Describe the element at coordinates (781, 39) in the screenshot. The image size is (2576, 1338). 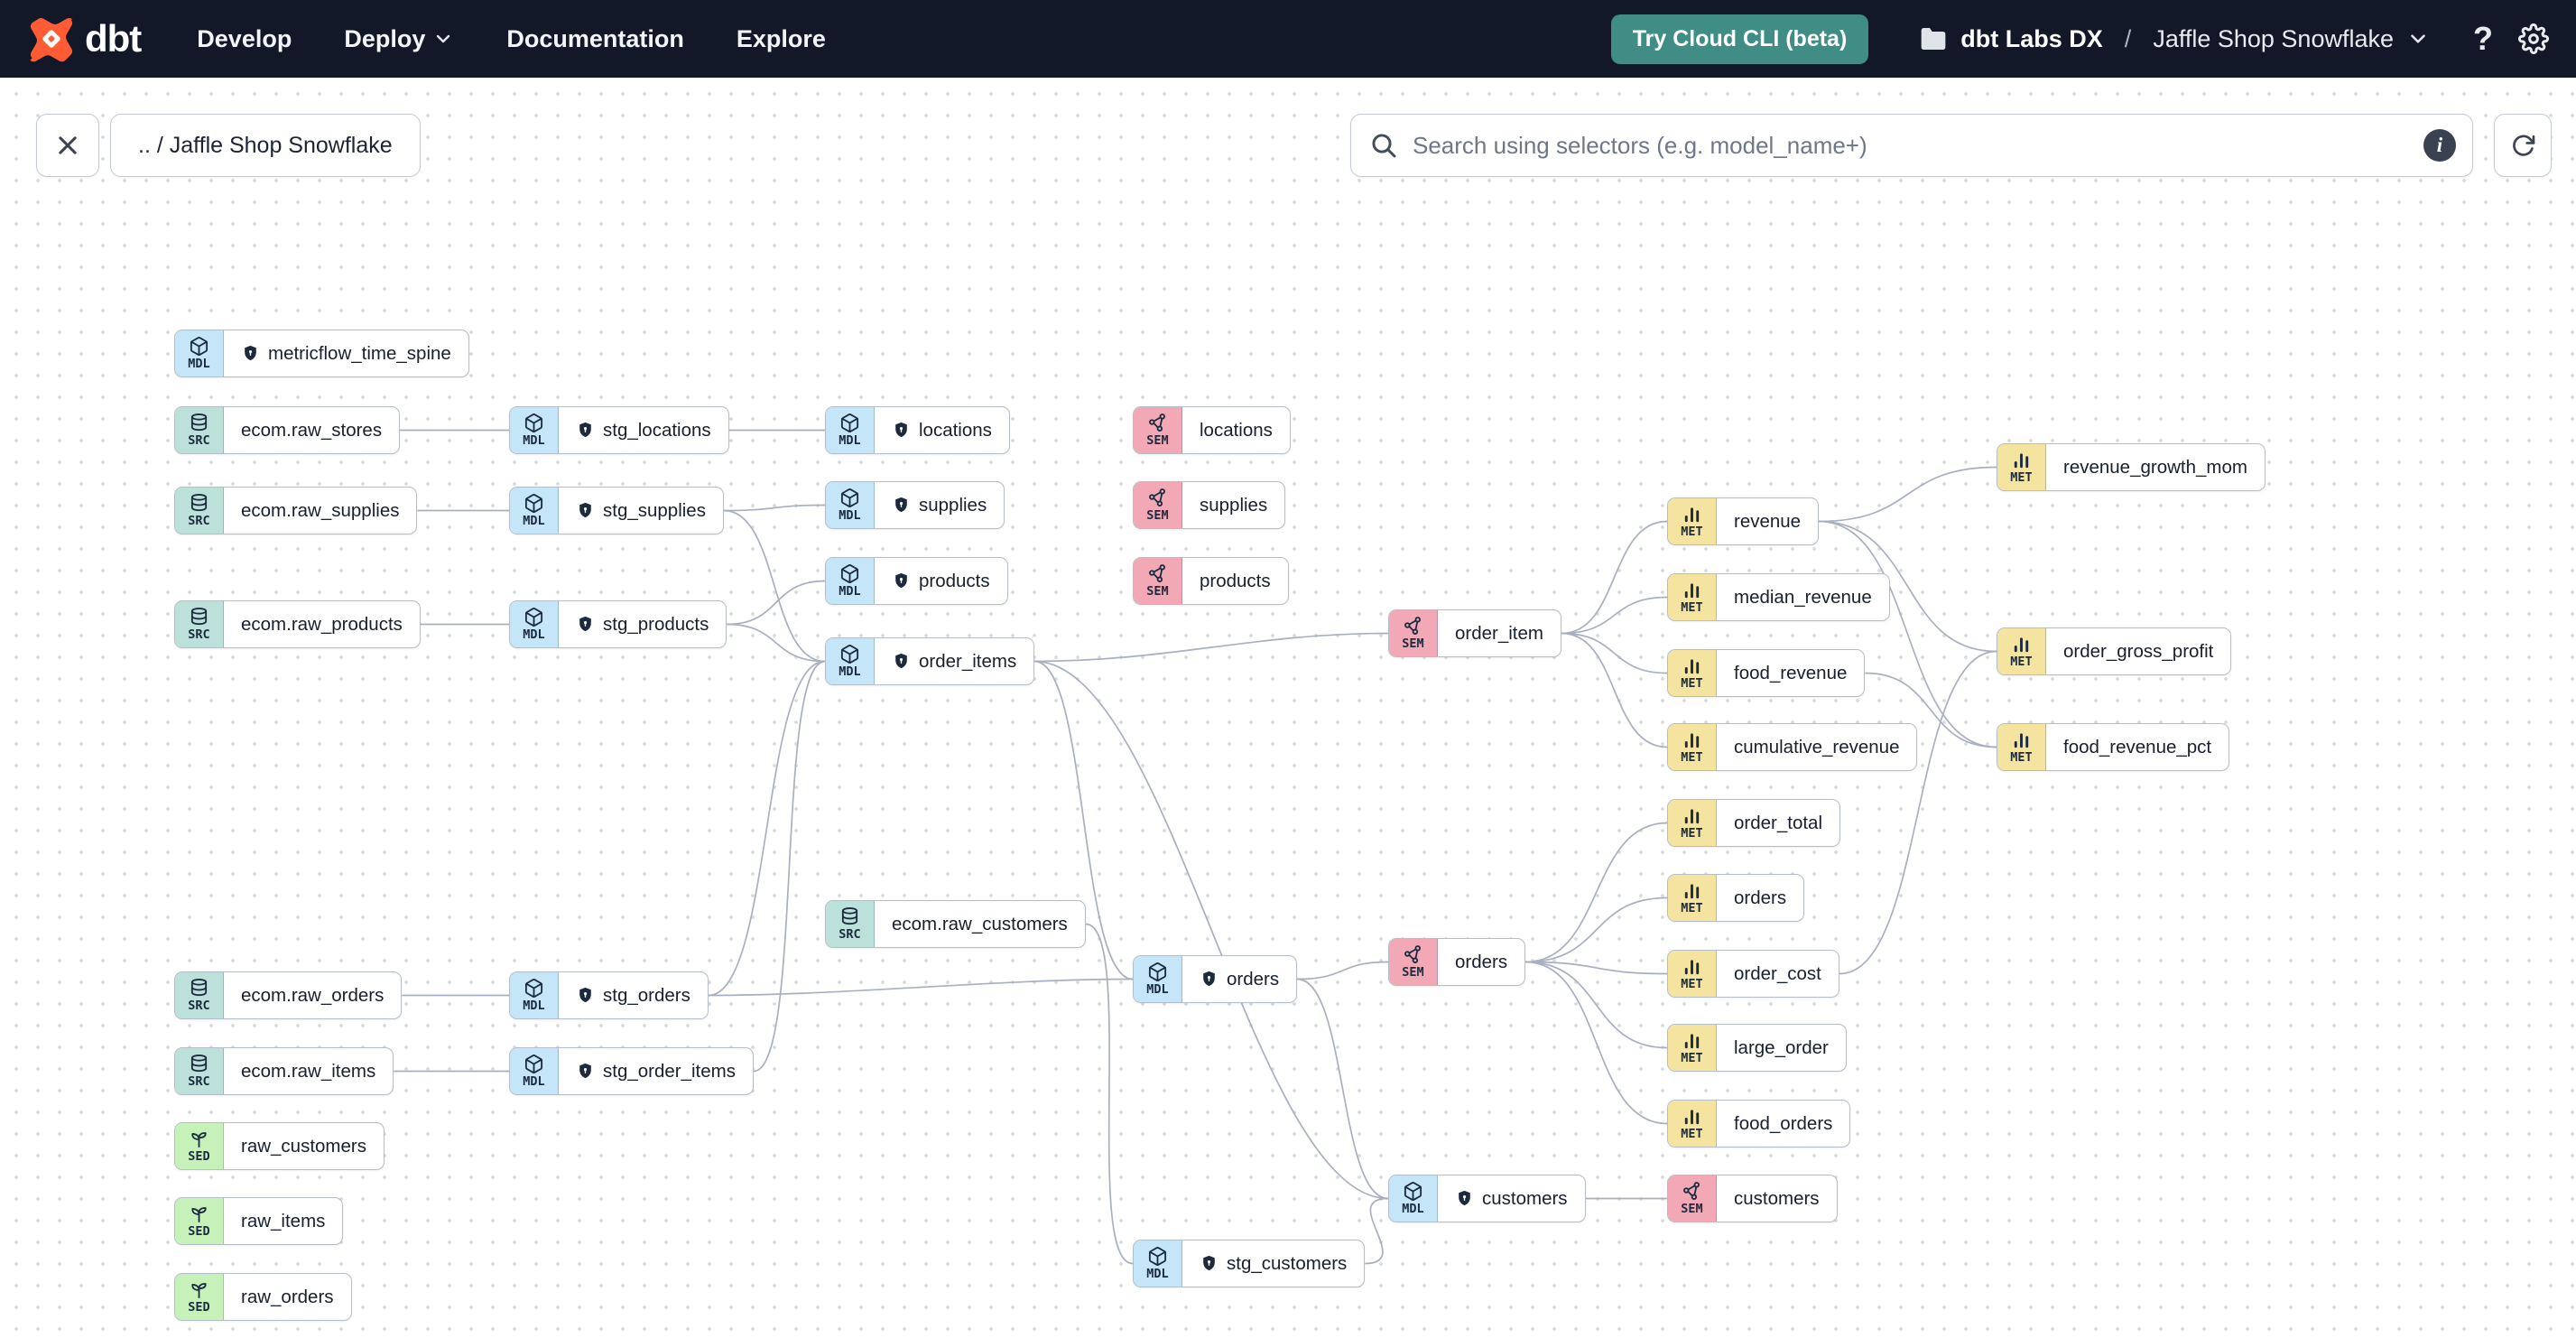
I see `nav-item-explore: Explore` at that location.